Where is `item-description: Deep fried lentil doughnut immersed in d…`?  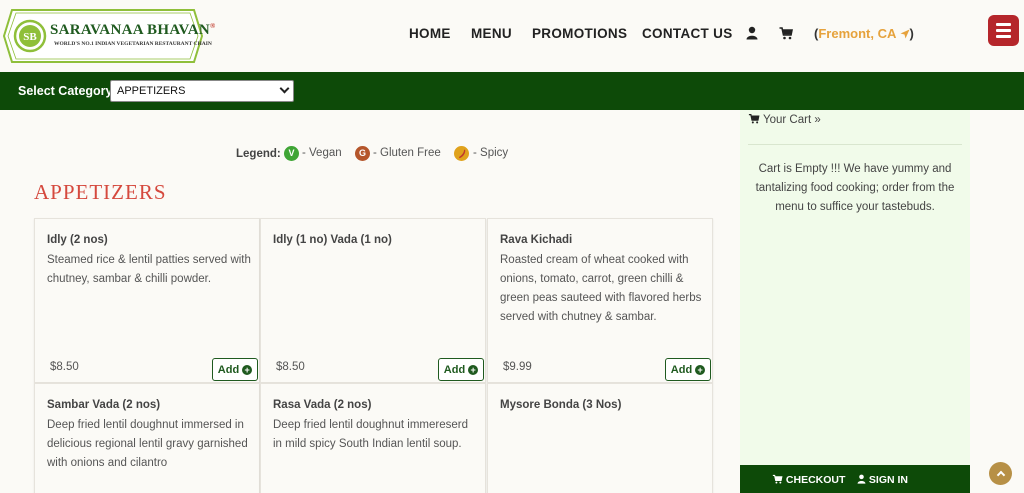
item-description: Deep fried lentil doughnut immersed in d… is located at coordinates (147, 444).